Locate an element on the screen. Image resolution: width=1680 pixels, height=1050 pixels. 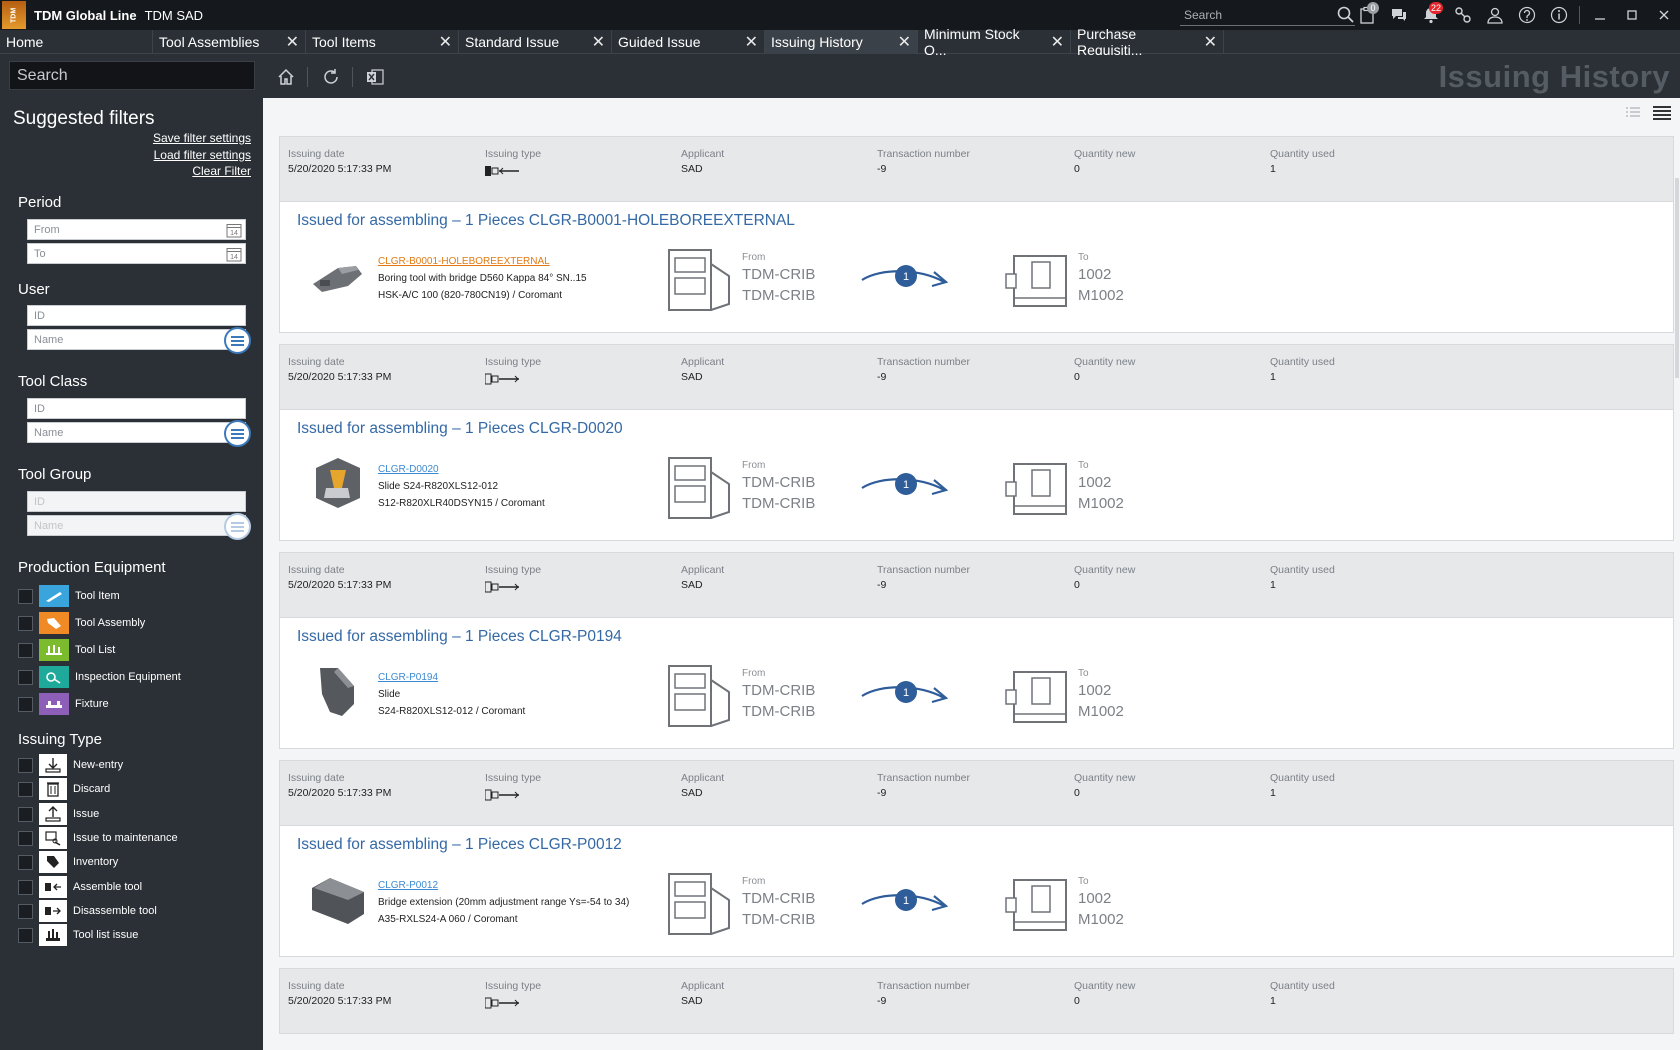
detail-view-icon is located at coordinates (1662, 112).